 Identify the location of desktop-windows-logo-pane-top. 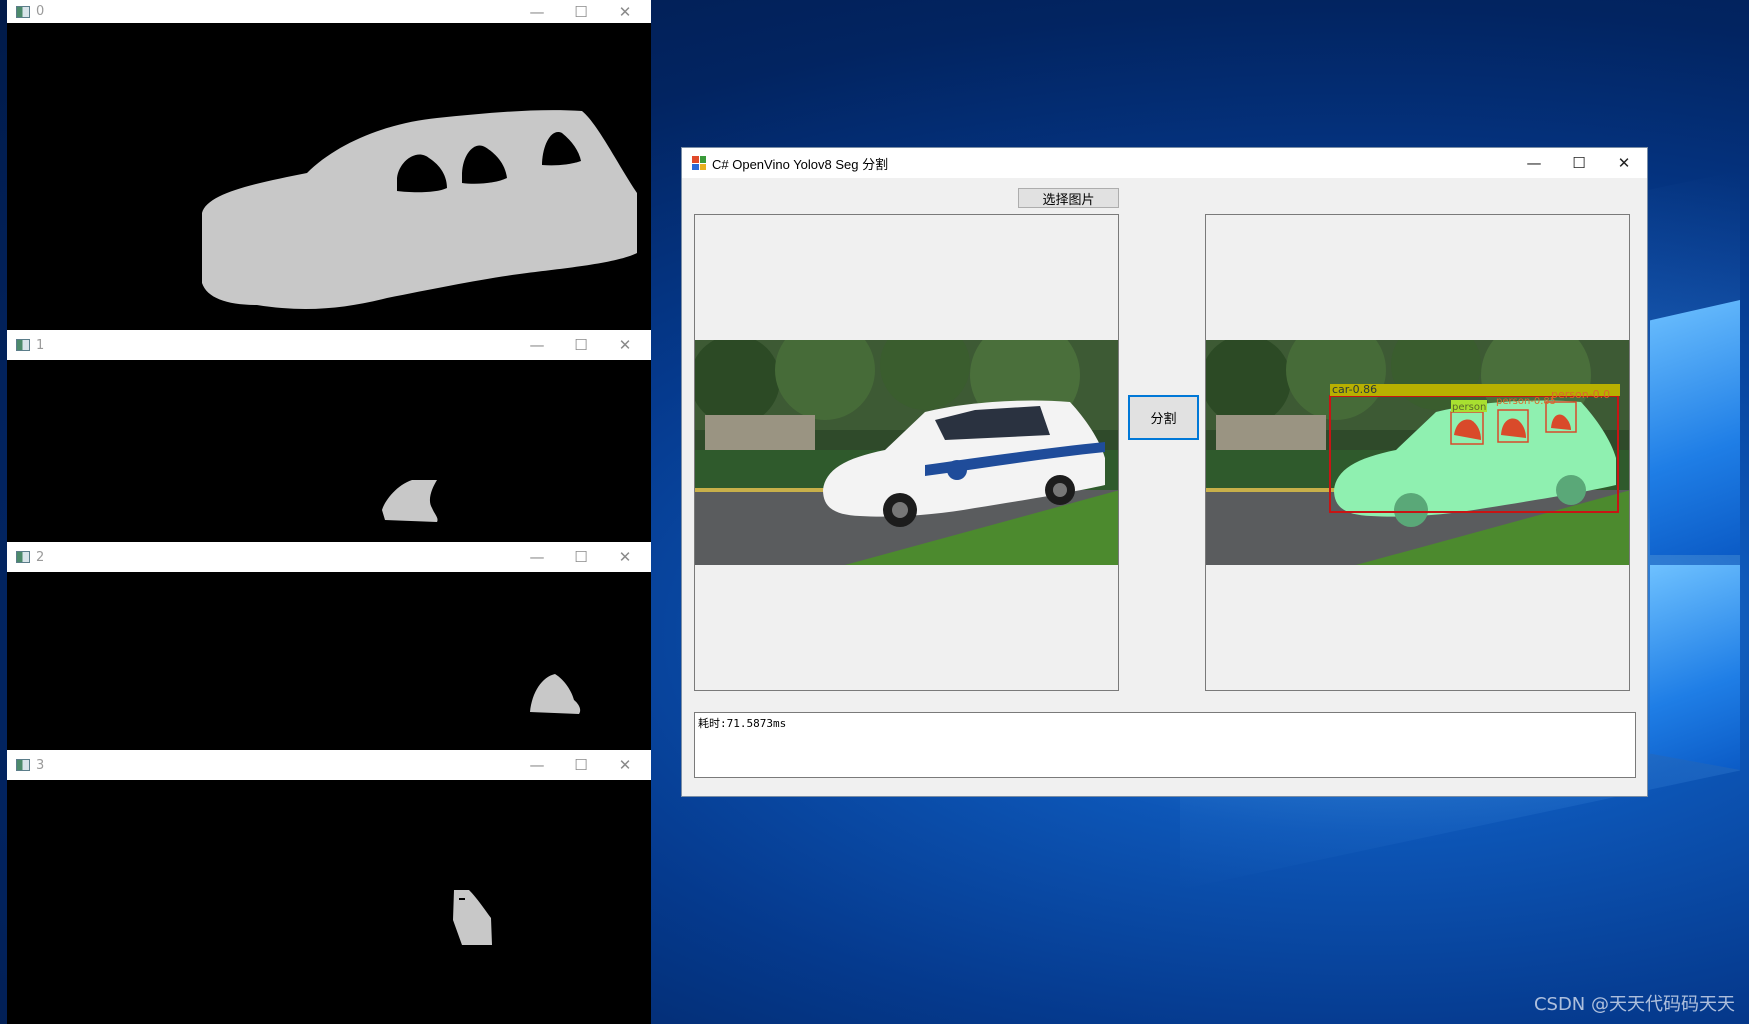
(1695, 427).